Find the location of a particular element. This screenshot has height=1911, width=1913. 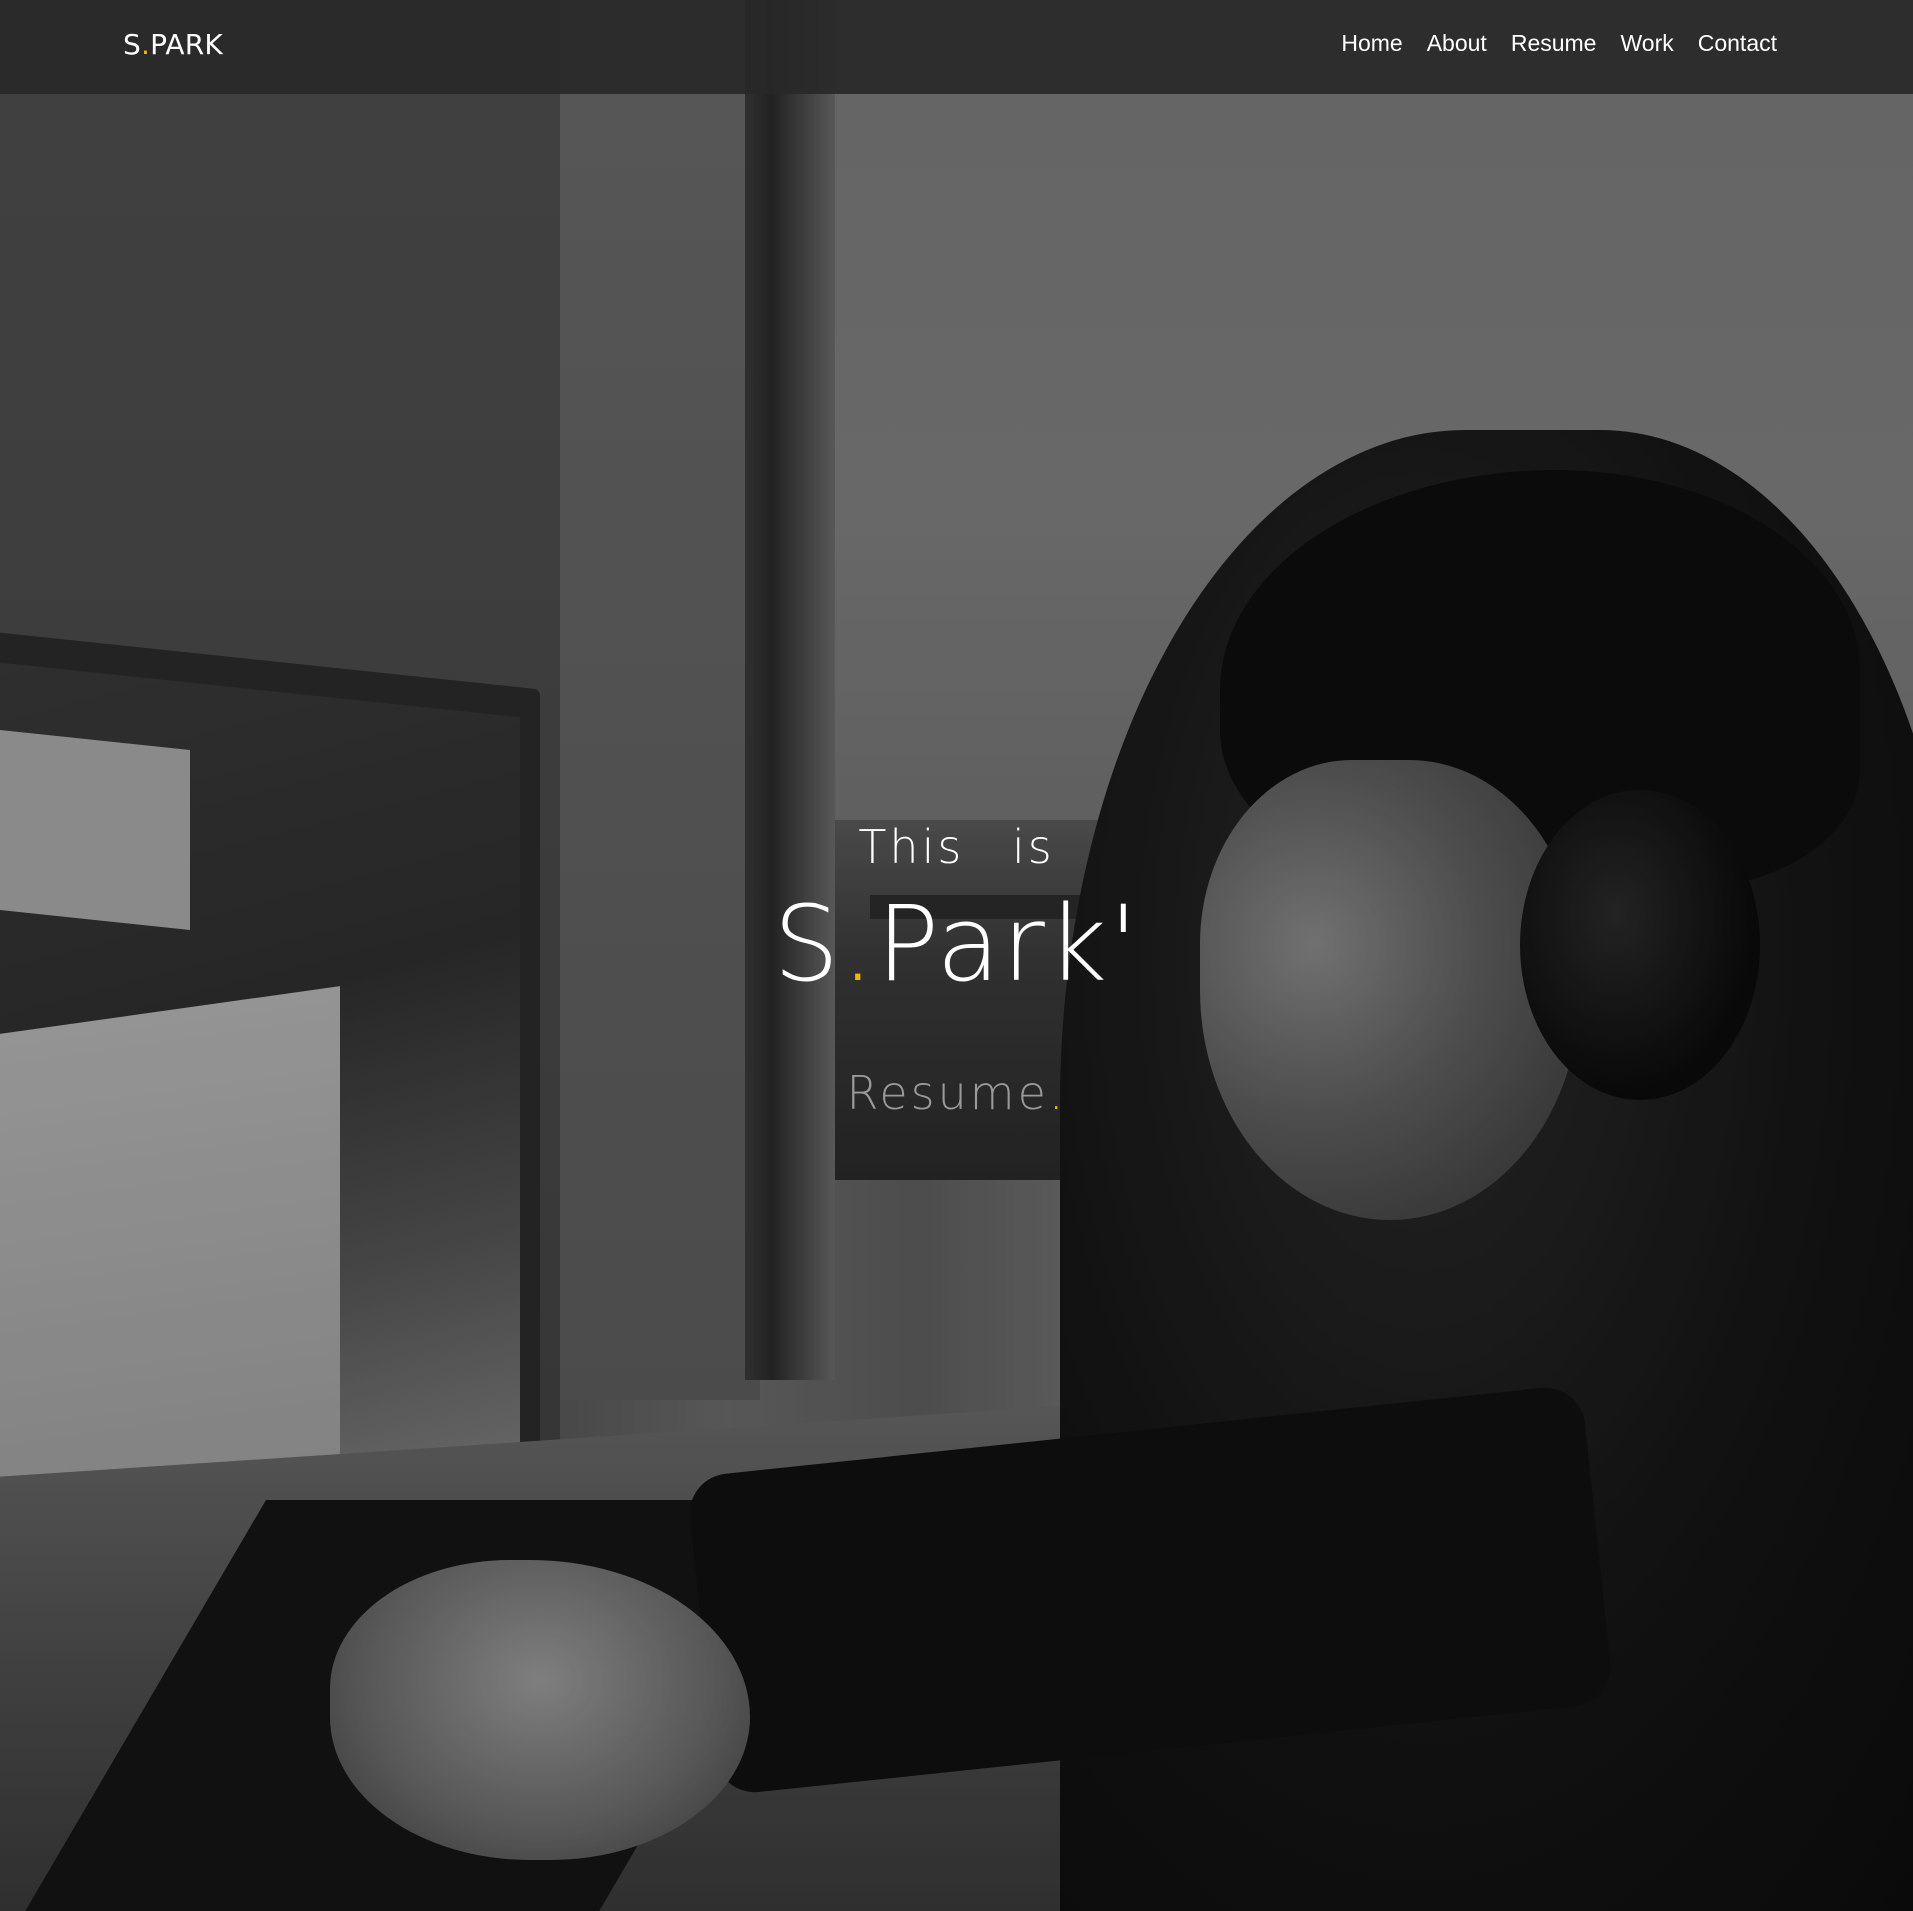

nav-link-work: Work is located at coordinates (1646, 43).